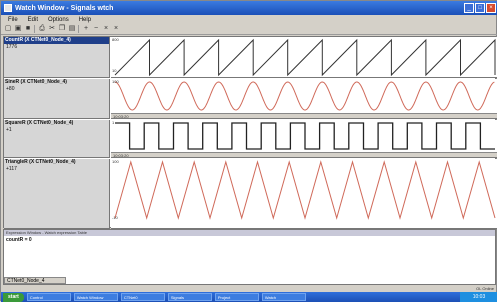 This screenshot has height=302, width=497. I want to click on menu-bar: File Edit Options Help, so click(249, 19).